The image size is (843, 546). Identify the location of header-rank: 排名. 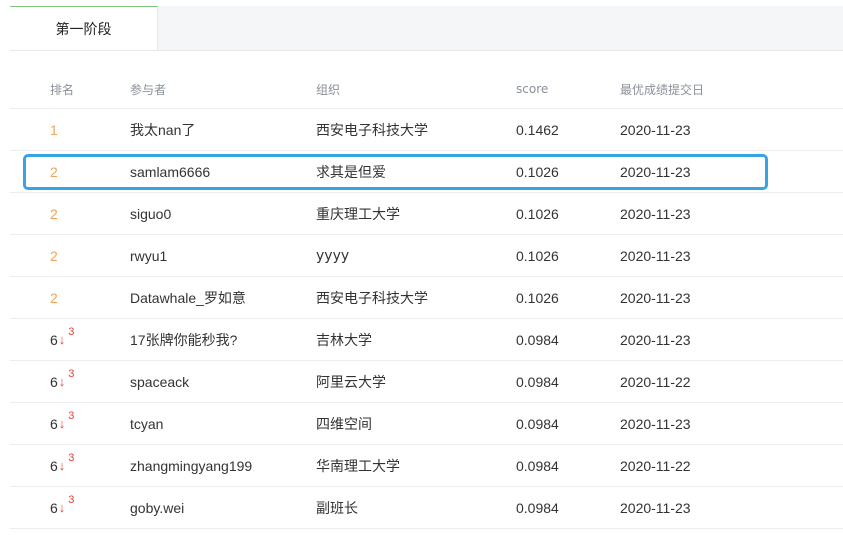
(62, 89).